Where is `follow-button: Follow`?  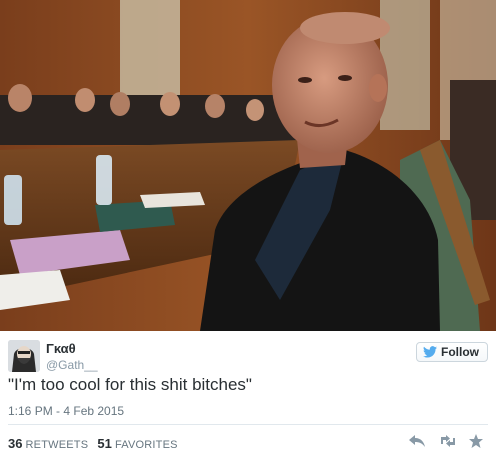
follow-button: Follow is located at coordinates (452, 352).